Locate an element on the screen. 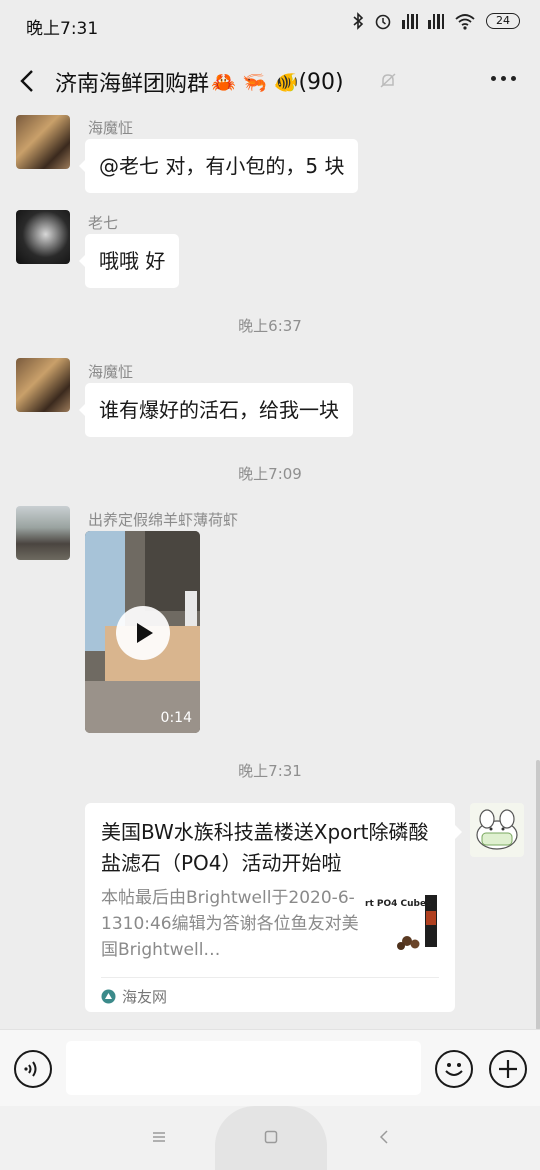 Image resolution: width=540 pixels, height=1170 pixels. emoji-icon is located at coordinates (454, 1069).